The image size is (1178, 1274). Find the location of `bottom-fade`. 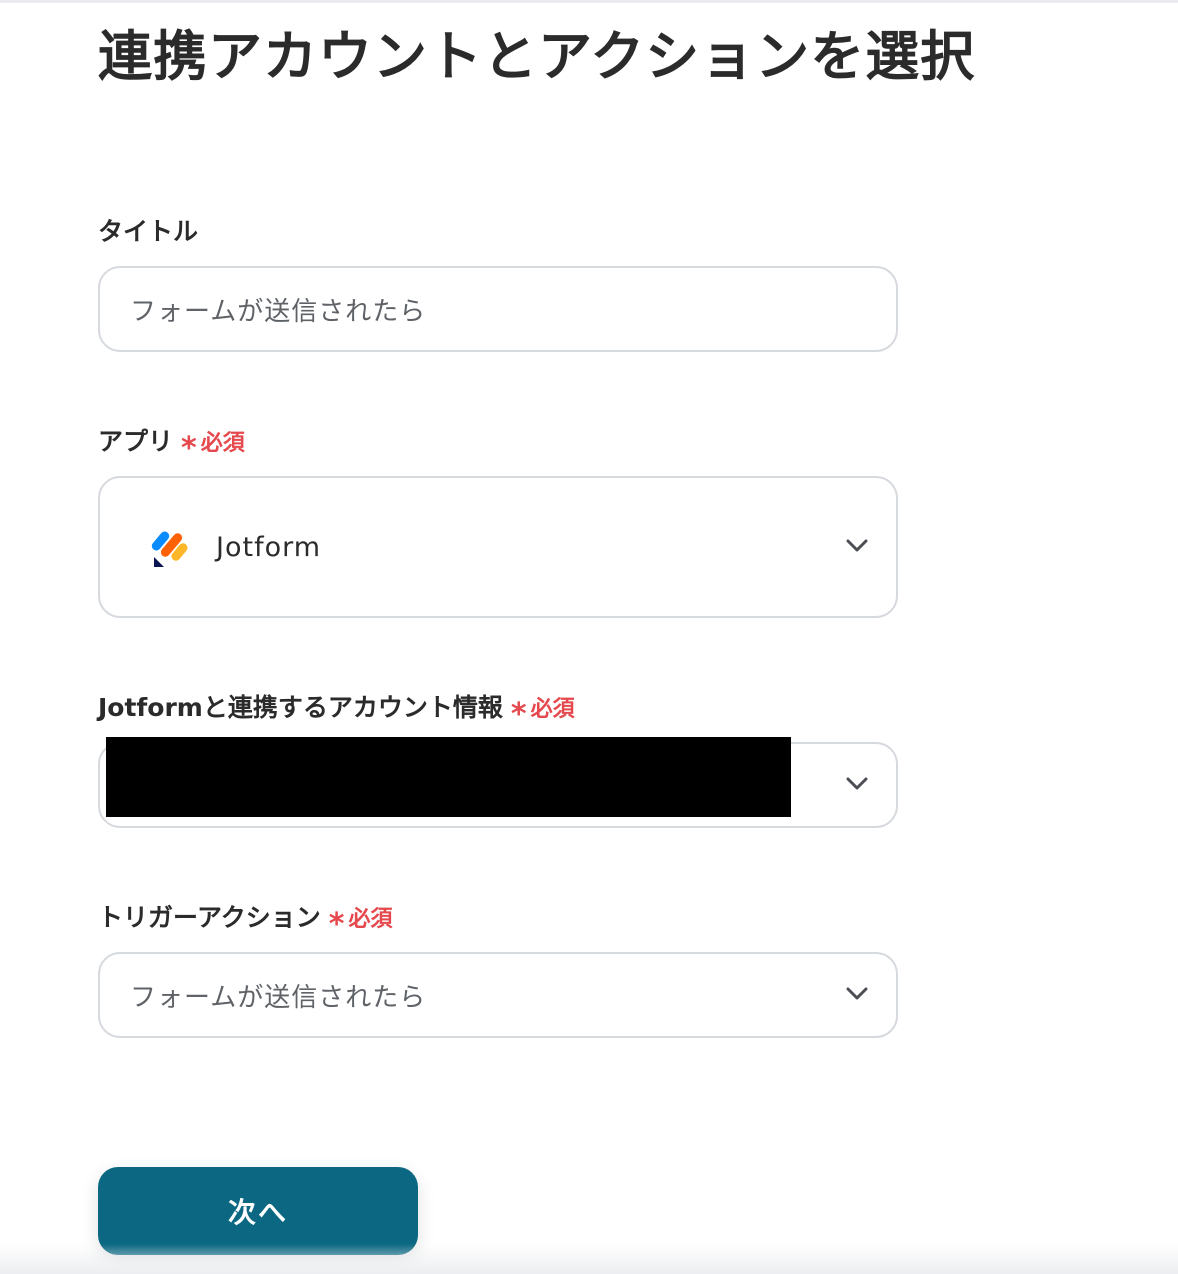

bottom-fade is located at coordinates (589, 1259).